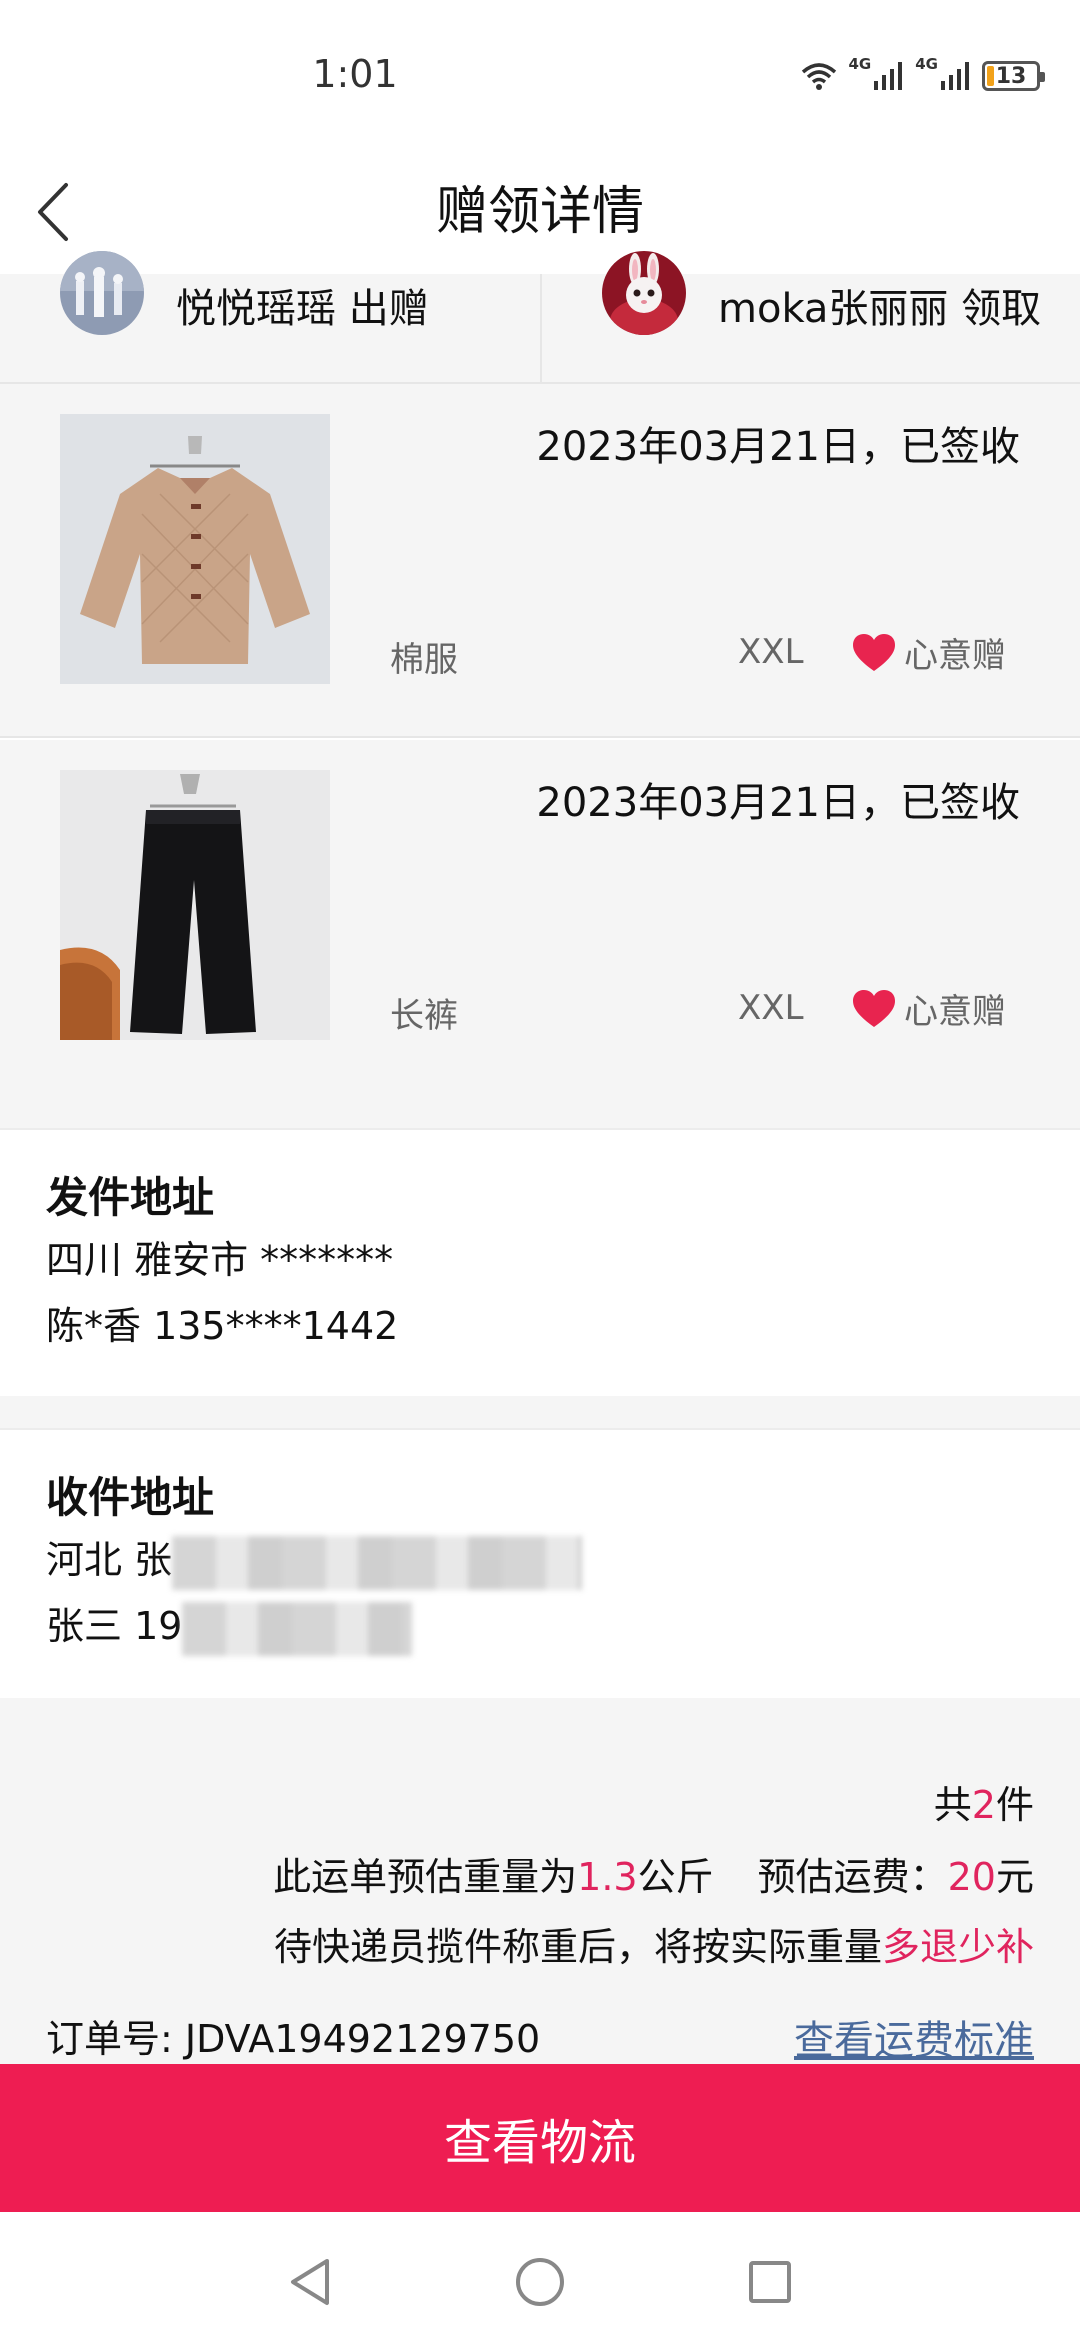  I want to click on battery-icon: 13, so click(1013, 76).